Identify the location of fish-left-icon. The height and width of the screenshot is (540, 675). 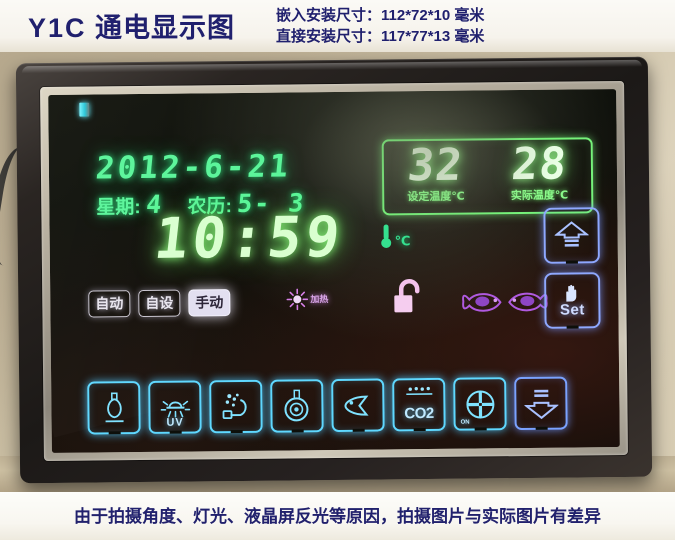
(482, 302).